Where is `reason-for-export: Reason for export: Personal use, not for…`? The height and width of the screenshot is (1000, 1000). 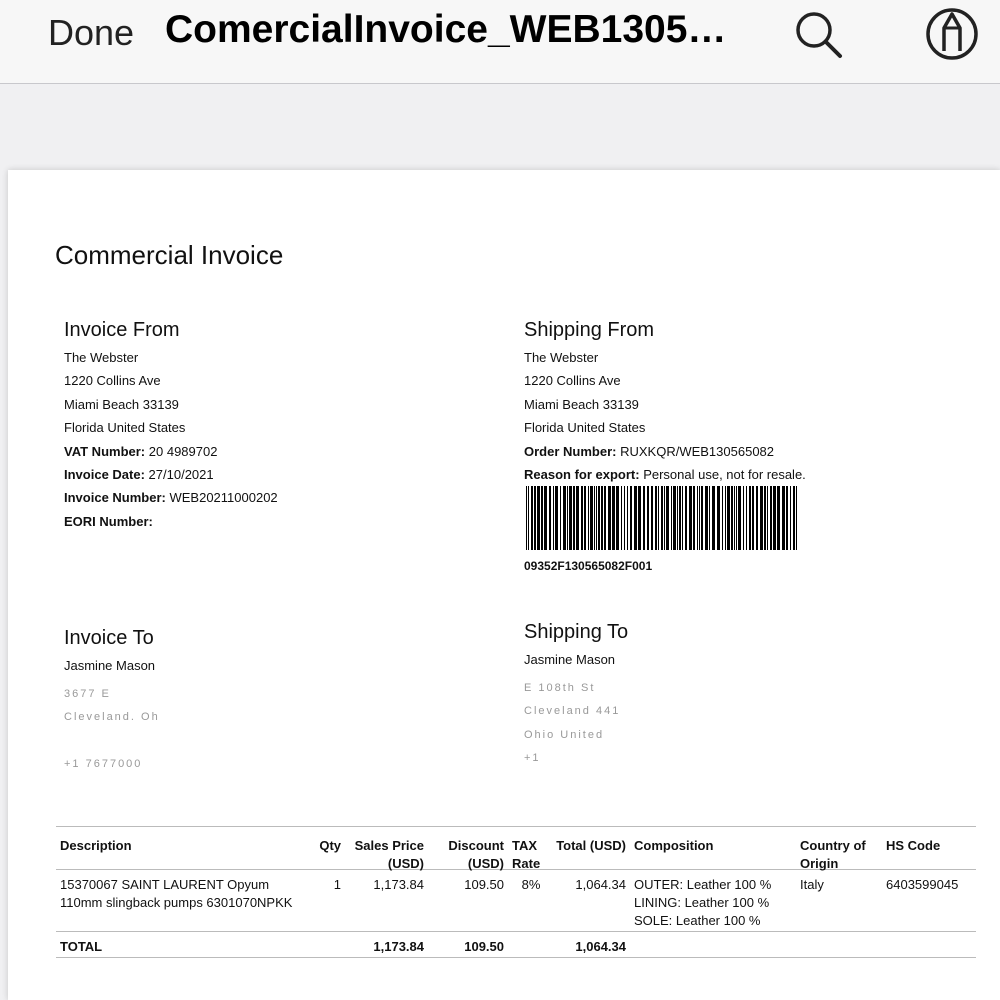
reason-for-export: Reason for export: Personal use, not for… is located at coordinates (665, 475).